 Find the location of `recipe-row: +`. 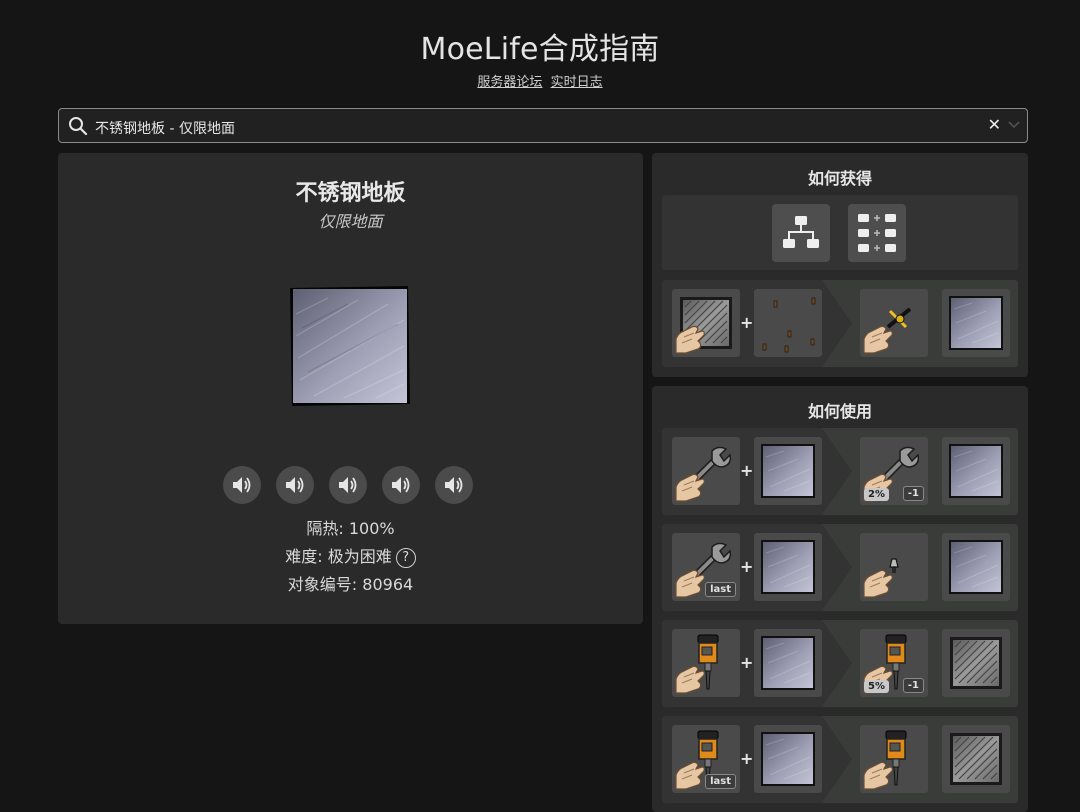

recipe-row: + is located at coordinates (840, 323).